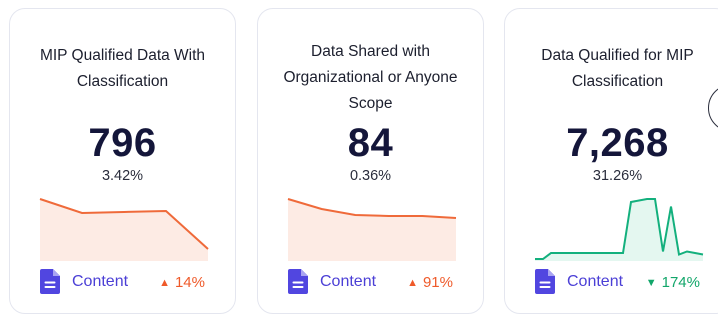 This screenshot has width=718, height=316. I want to click on card-footer: Content ▲ 14%, so click(122, 282).